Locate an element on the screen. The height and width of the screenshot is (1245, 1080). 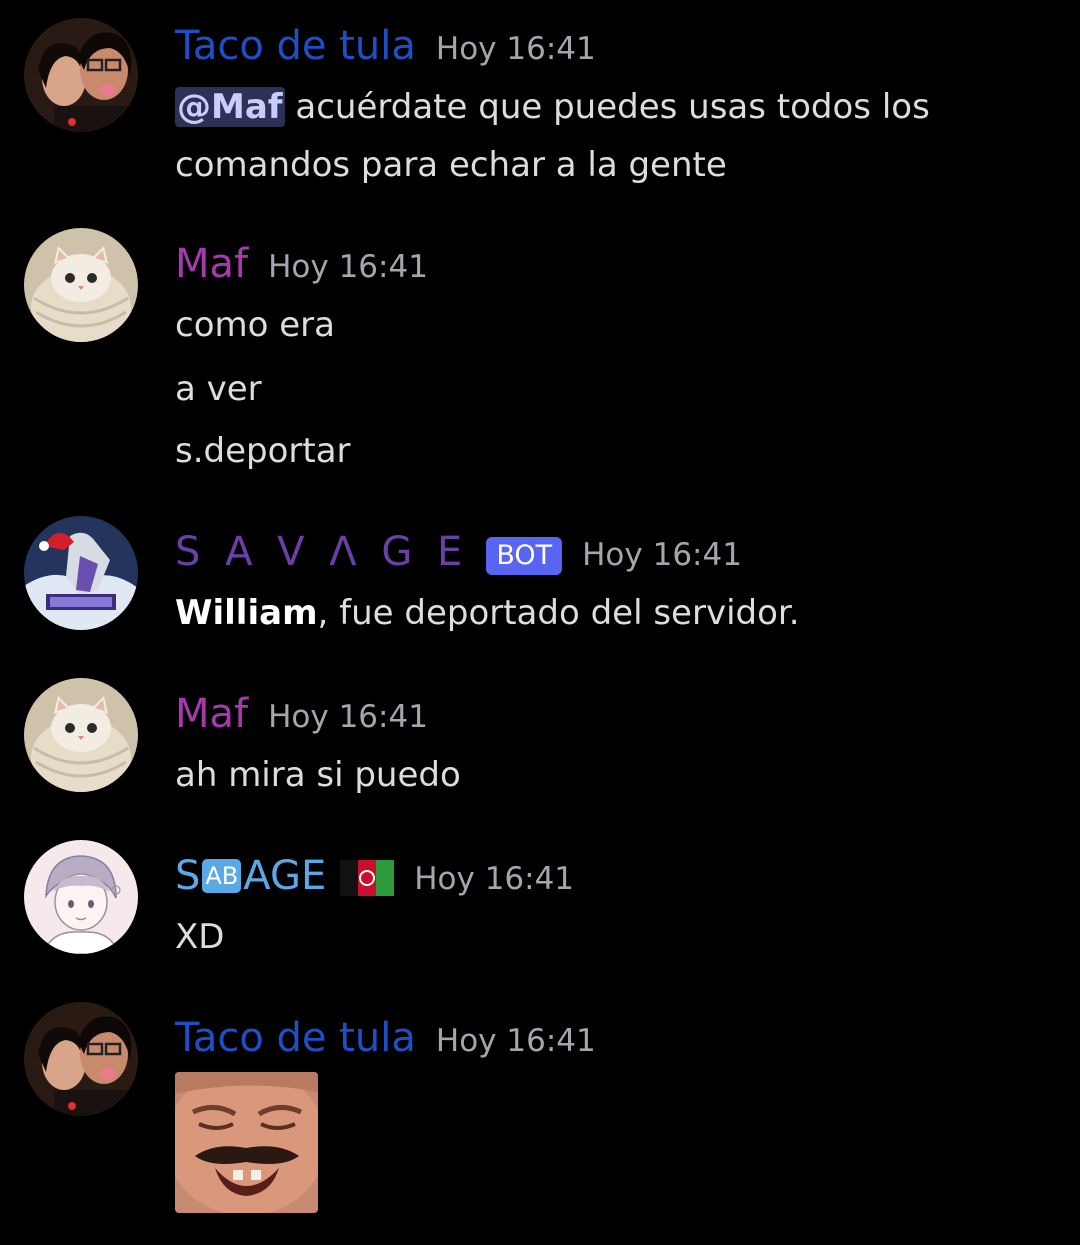
message-text: @Maf acuérdate que puedes usas todos los is located at coordinates (552, 107).